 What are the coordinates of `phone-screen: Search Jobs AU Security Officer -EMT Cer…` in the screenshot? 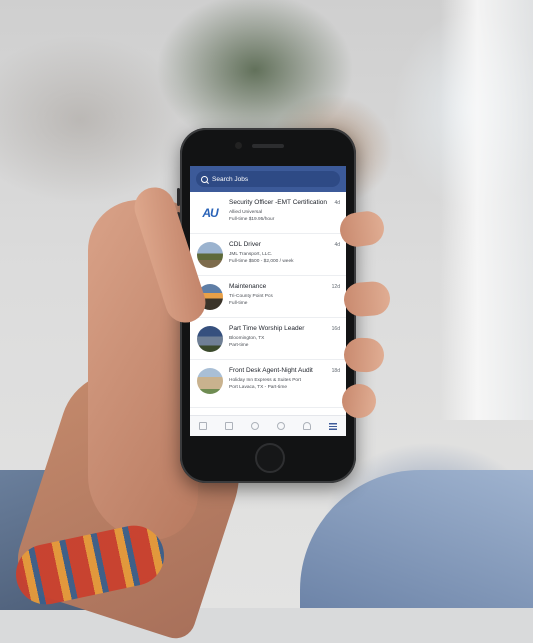 It's located at (268, 301).